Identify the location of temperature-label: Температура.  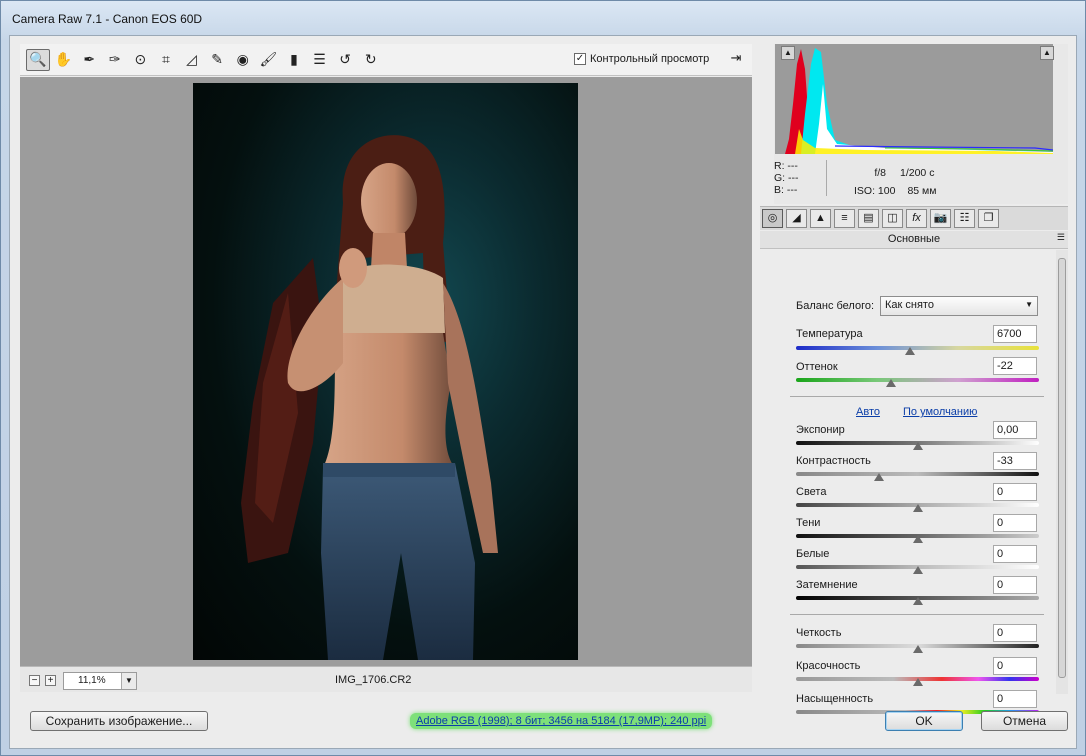
(829, 334).